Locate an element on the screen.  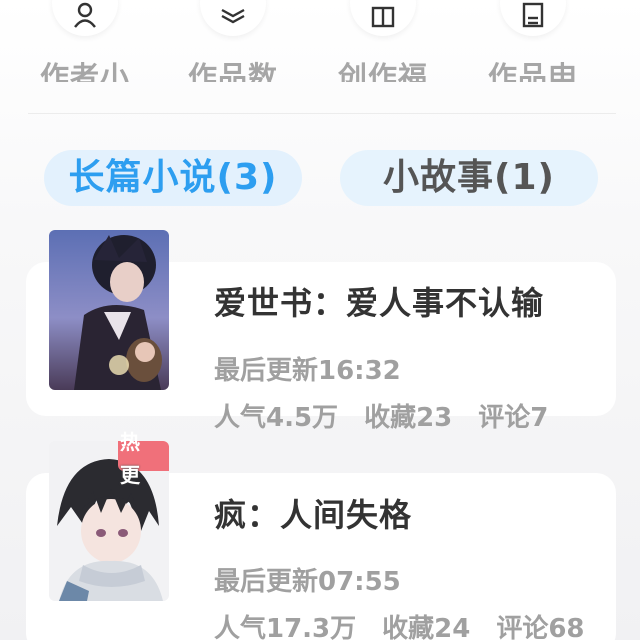
tab-novels: 长篇小说(3) is located at coordinates (173, 178).